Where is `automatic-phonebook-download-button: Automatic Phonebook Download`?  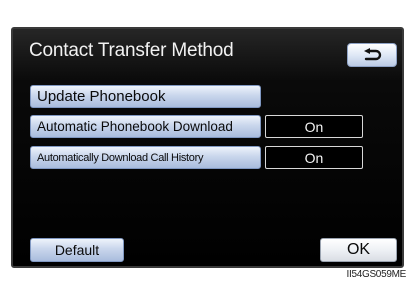
automatic-phonebook-download-button: Automatic Phonebook Download is located at coordinates (145, 126).